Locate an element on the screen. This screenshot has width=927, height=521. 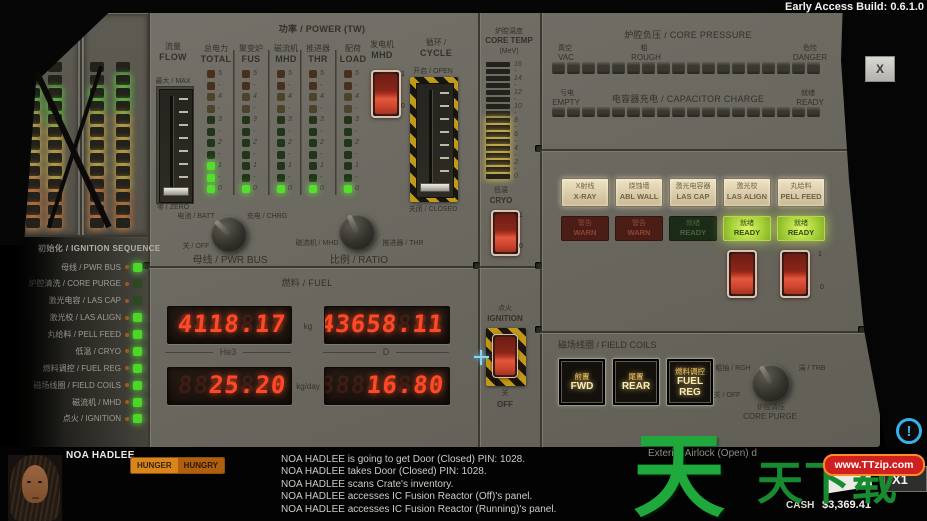
generator-mhd-switch is located at coordinates (386, 94).